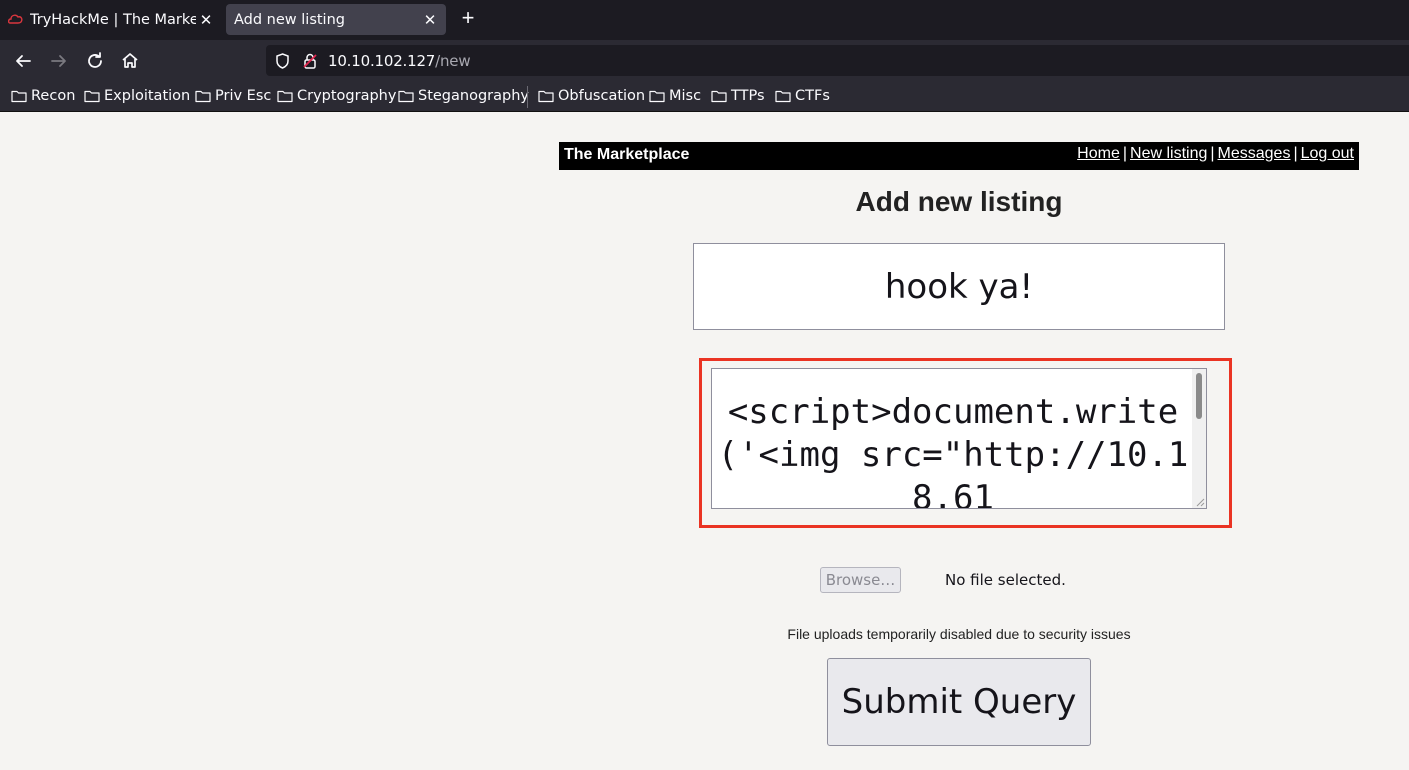 Image resolution: width=1409 pixels, height=770 pixels. I want to click on back-arrow-icon, so click(23, 61).